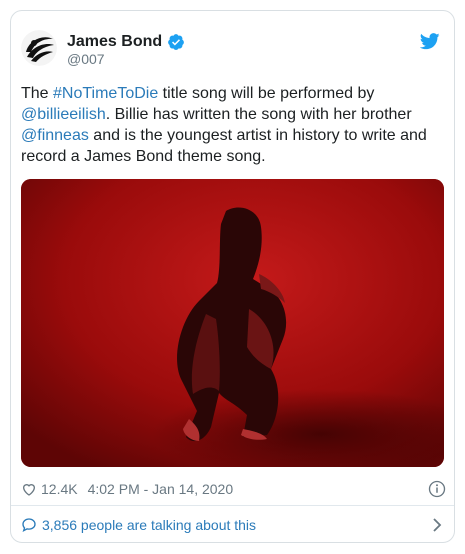 This screenshot has height=554, width=465. Describe the element at coordinates (114, 42) in the screenshot. I see `display-name: James Bond` at that location.